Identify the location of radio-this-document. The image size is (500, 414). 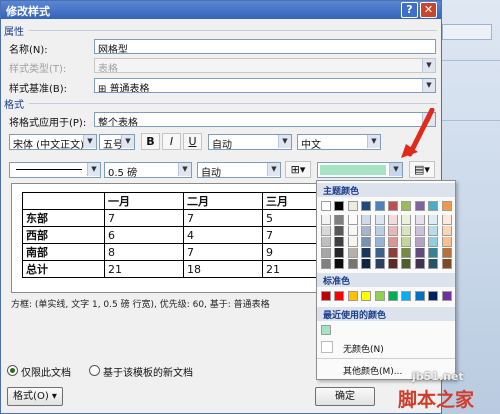
(12, 370).